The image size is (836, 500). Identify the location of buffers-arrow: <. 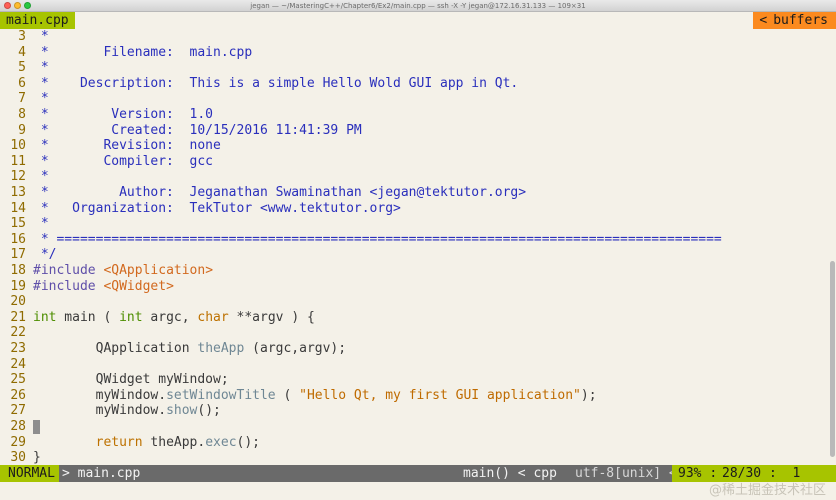
(763, 20).